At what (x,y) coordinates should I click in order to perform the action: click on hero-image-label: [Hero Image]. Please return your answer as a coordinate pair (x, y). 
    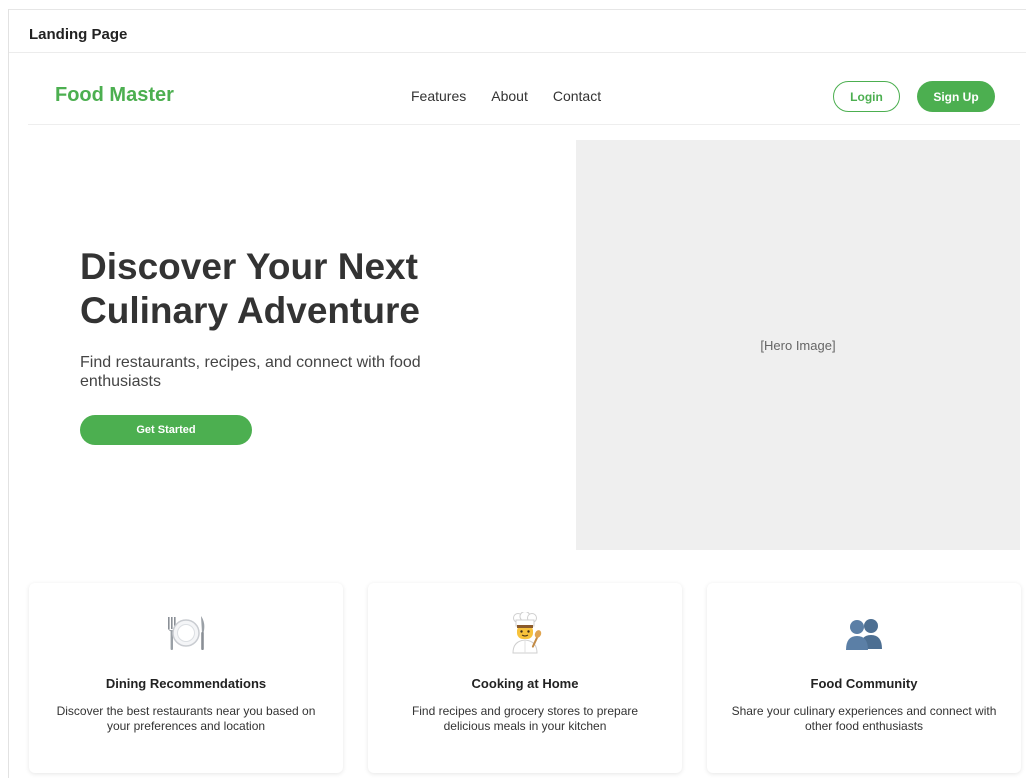
    Looking at the image, I should click on (798, 345).